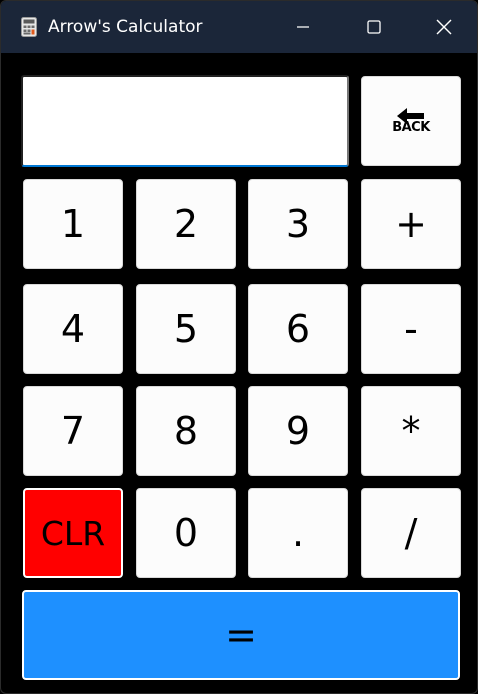 This screenshot has height=694, width=478. I want to click on minus-button: -, so click(411, 329).